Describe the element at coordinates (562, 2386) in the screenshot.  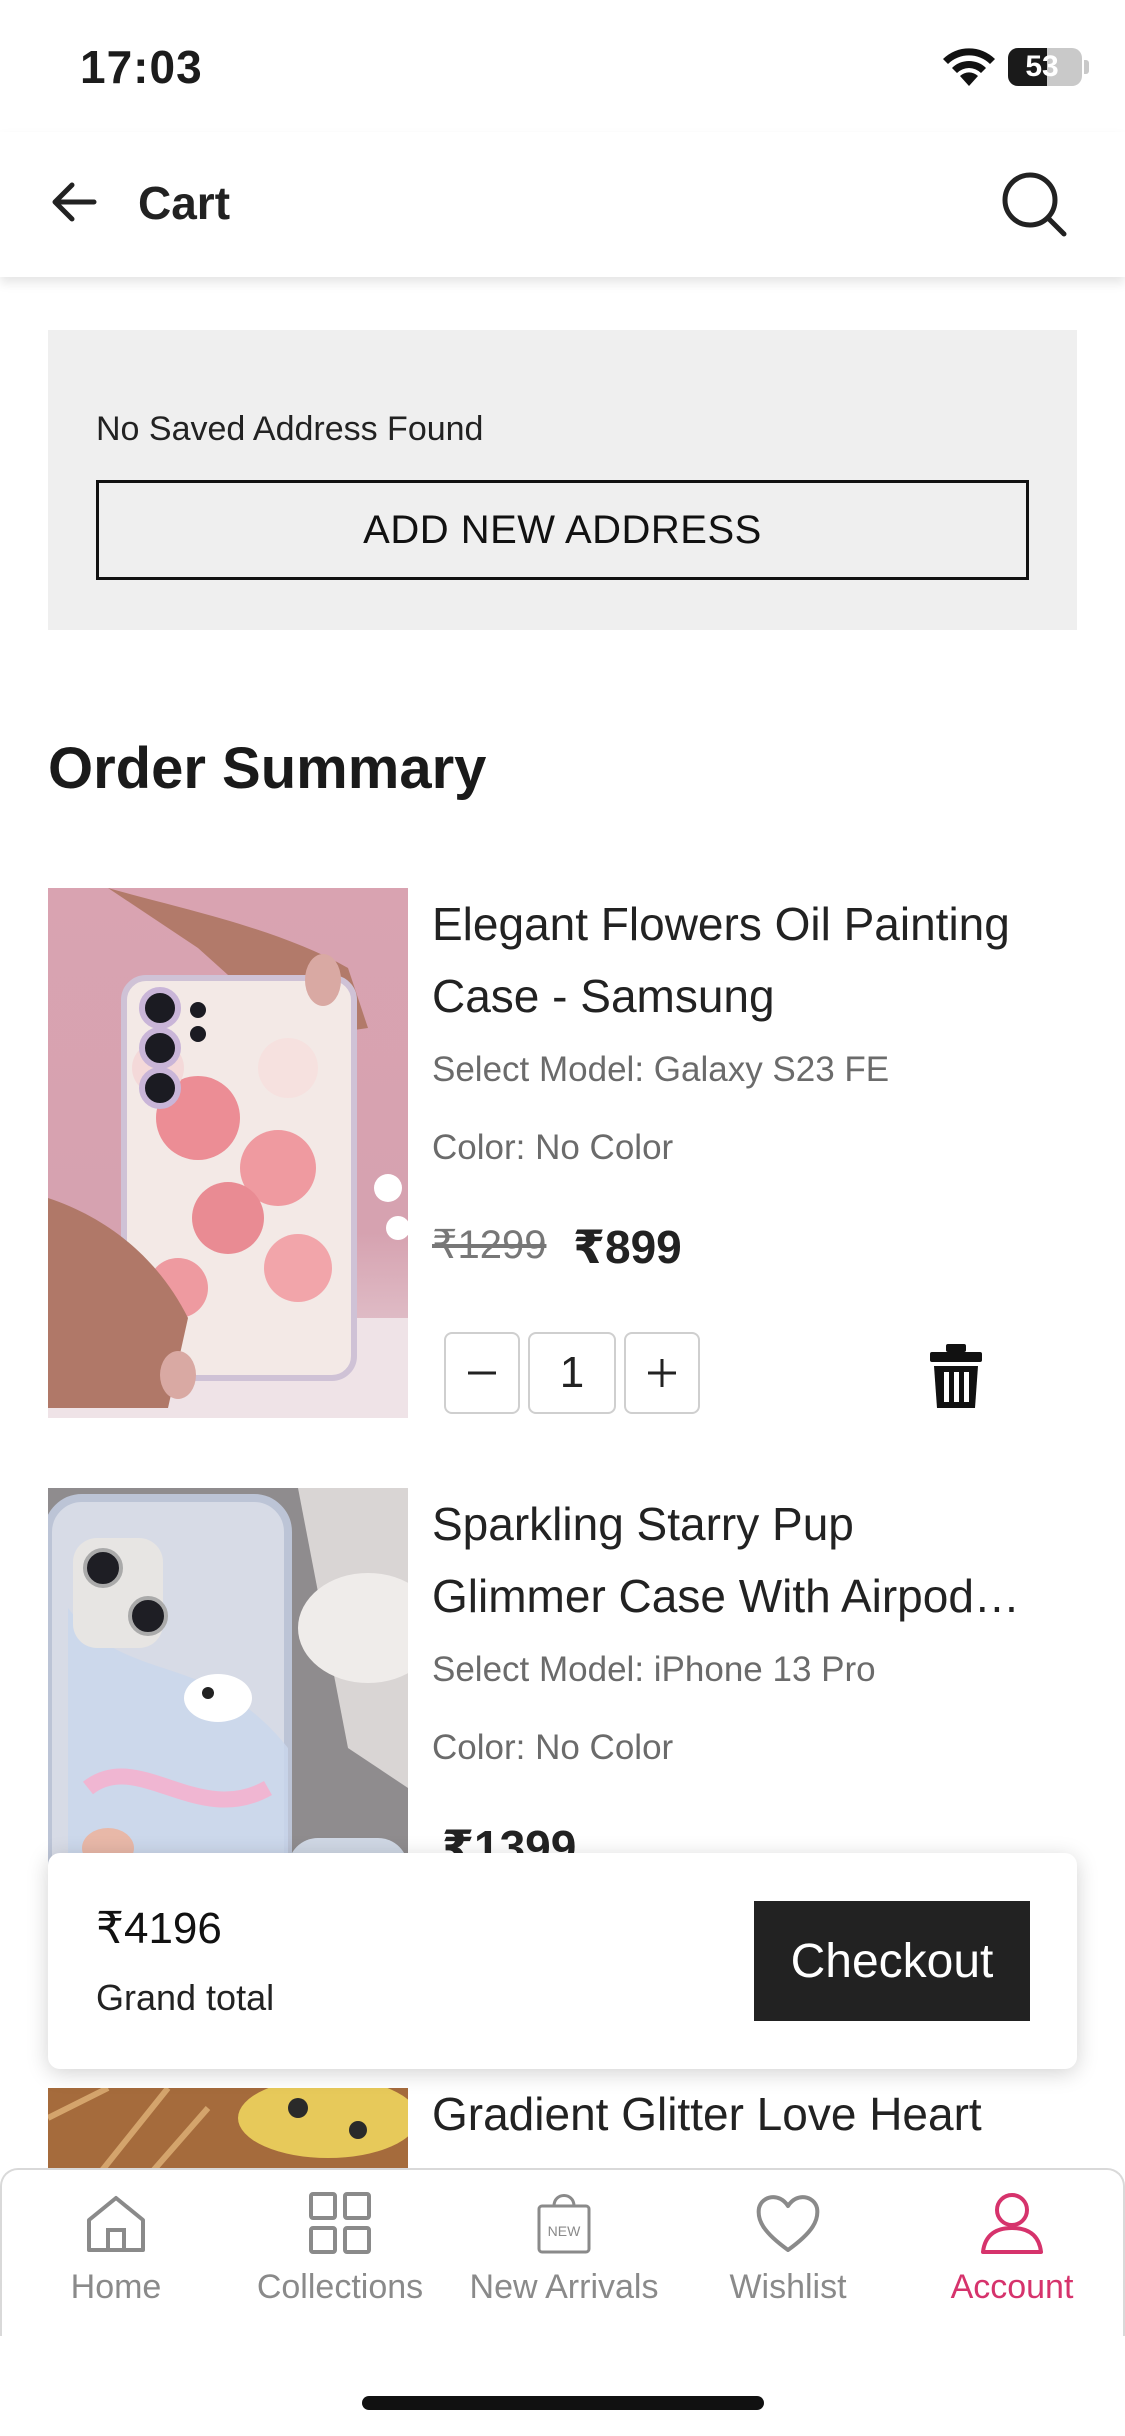
I see `home-indicator-area` at that location.